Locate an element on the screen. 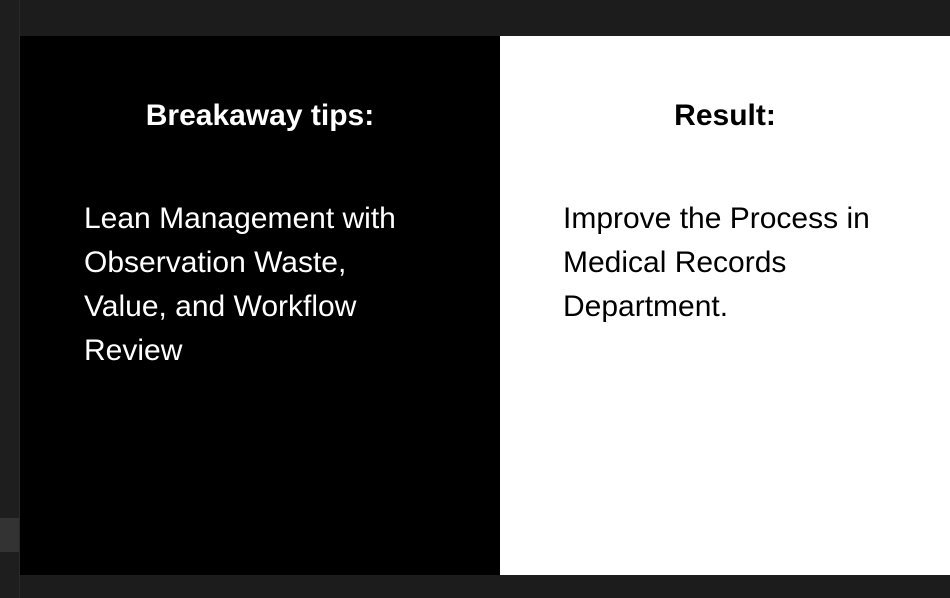 The width and height of the screenshot is (950, 598). side-panel-tab is located at coordinates (9, 535).